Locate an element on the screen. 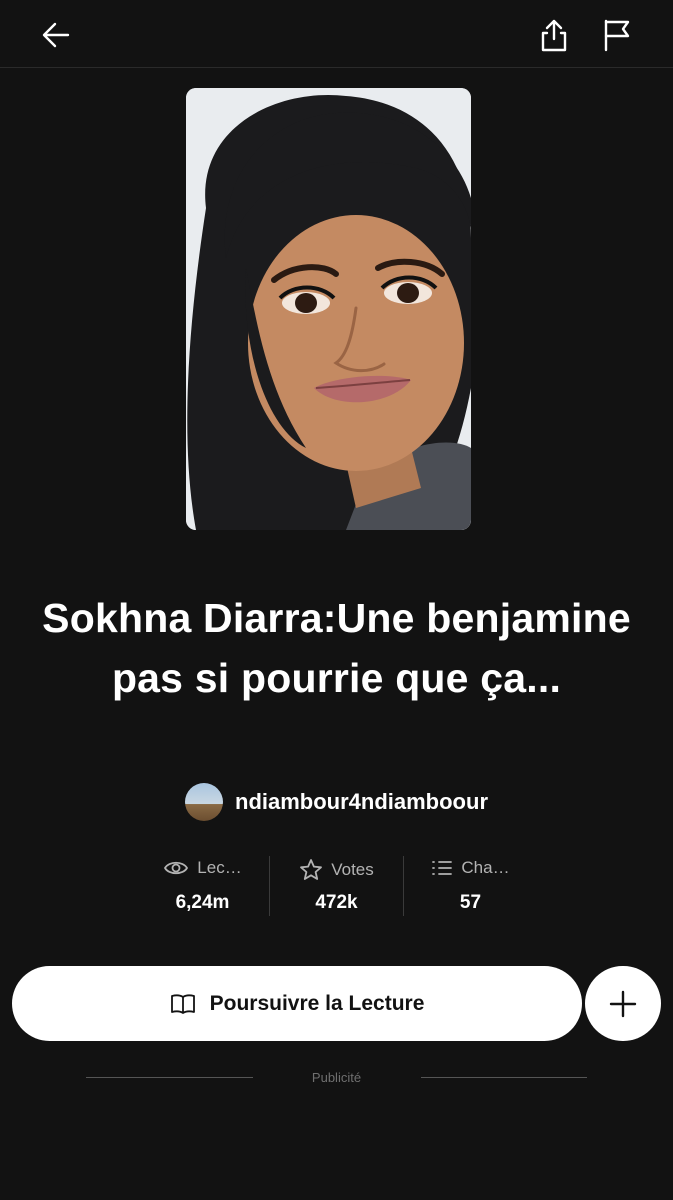 The image size is (673, 1200). ad-label: Publicité is located at coordinates (336, 1077).